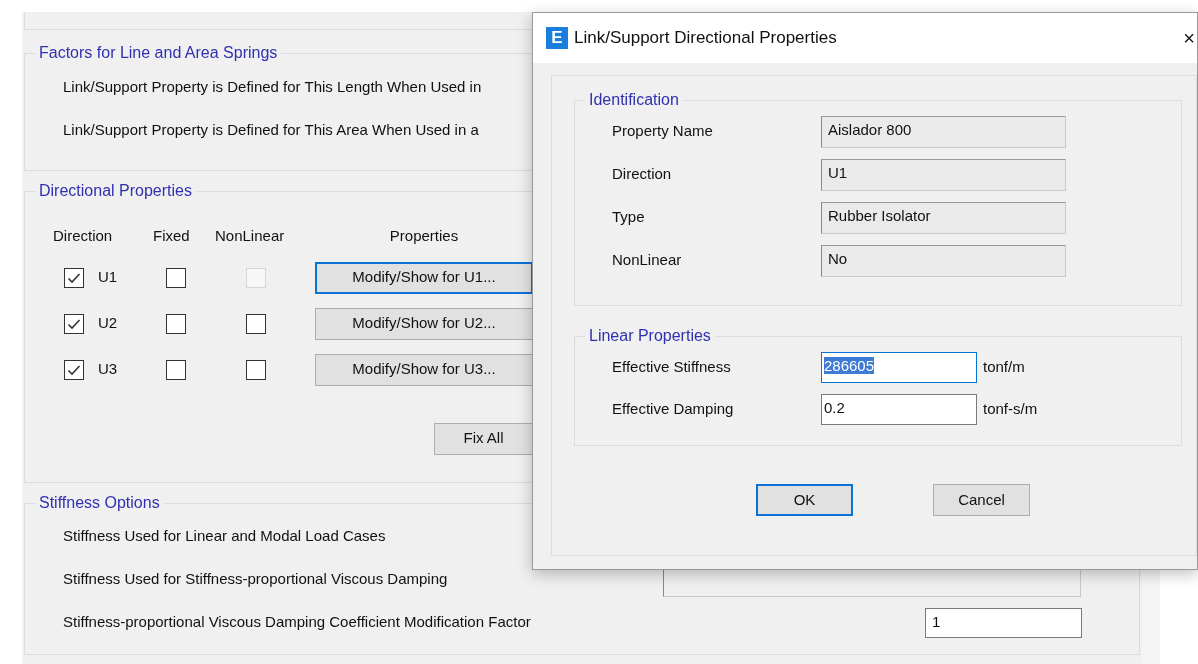  Describe the element at coordinates (272, 86) in the screenshot. I see `field-label: Link/Support Property is Defined for This Length When Used in` at that location.